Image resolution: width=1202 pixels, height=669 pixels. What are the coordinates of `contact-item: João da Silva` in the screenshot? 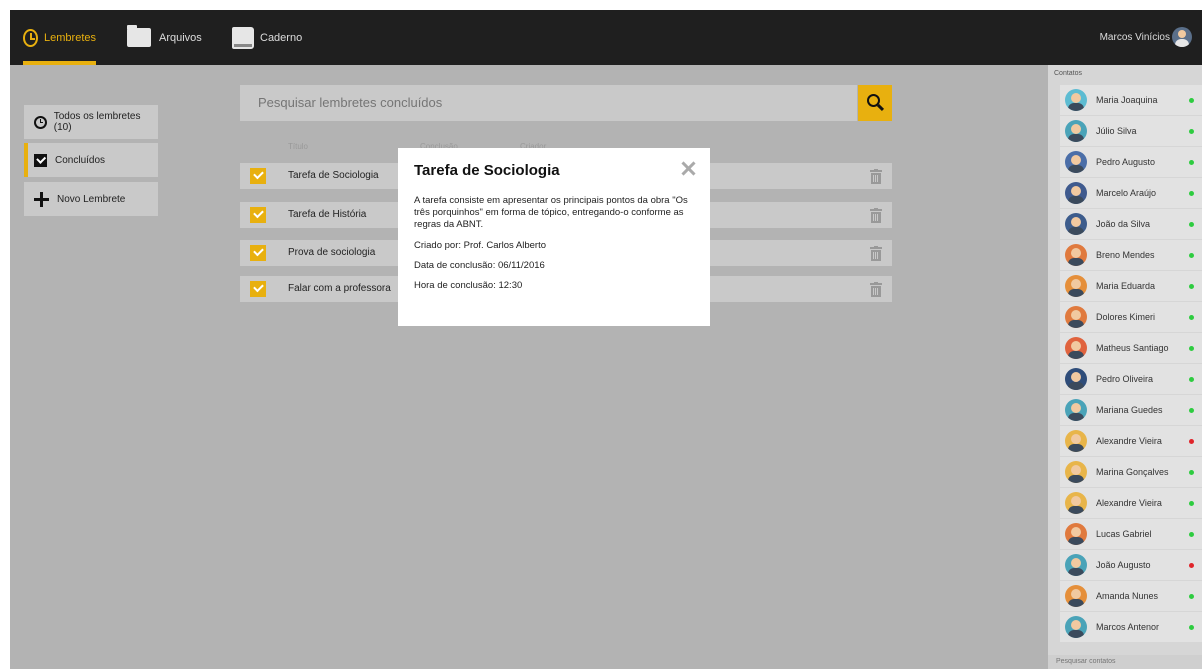 It's located at (1131, 224).